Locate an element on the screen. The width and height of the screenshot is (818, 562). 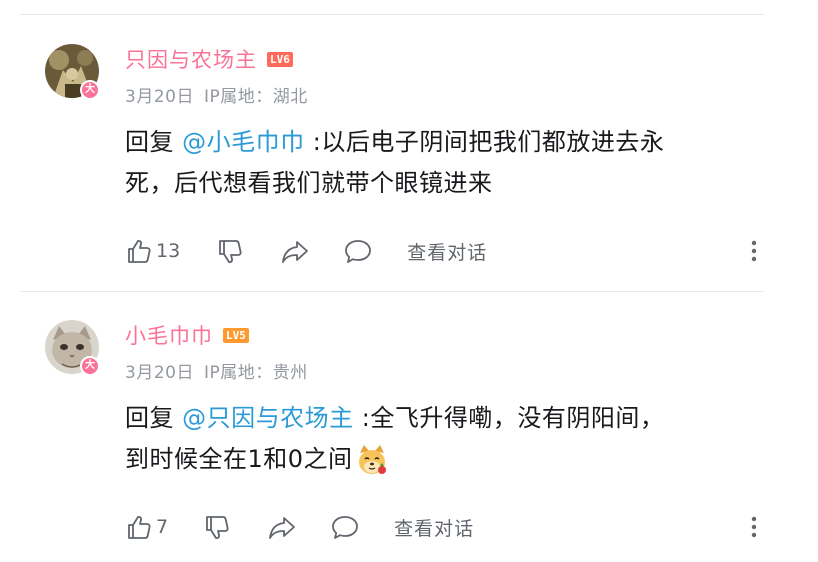
username-row: 只因与农场主 LV6 is located at coordinates (209, 59).